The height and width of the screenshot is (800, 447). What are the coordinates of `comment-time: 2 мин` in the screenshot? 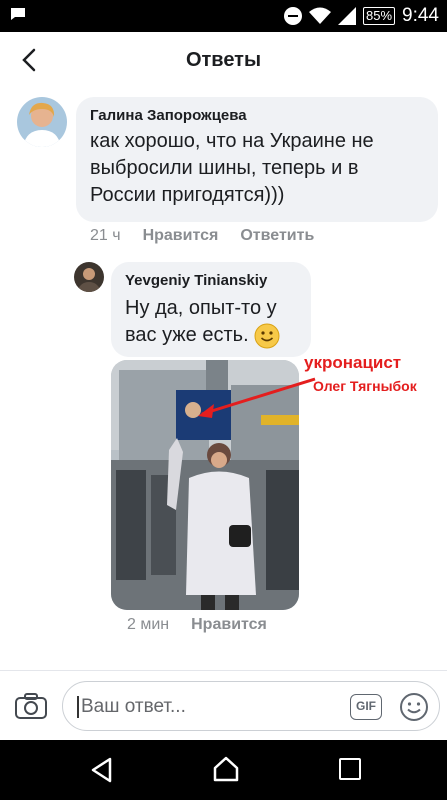 It's located at (148, 624).